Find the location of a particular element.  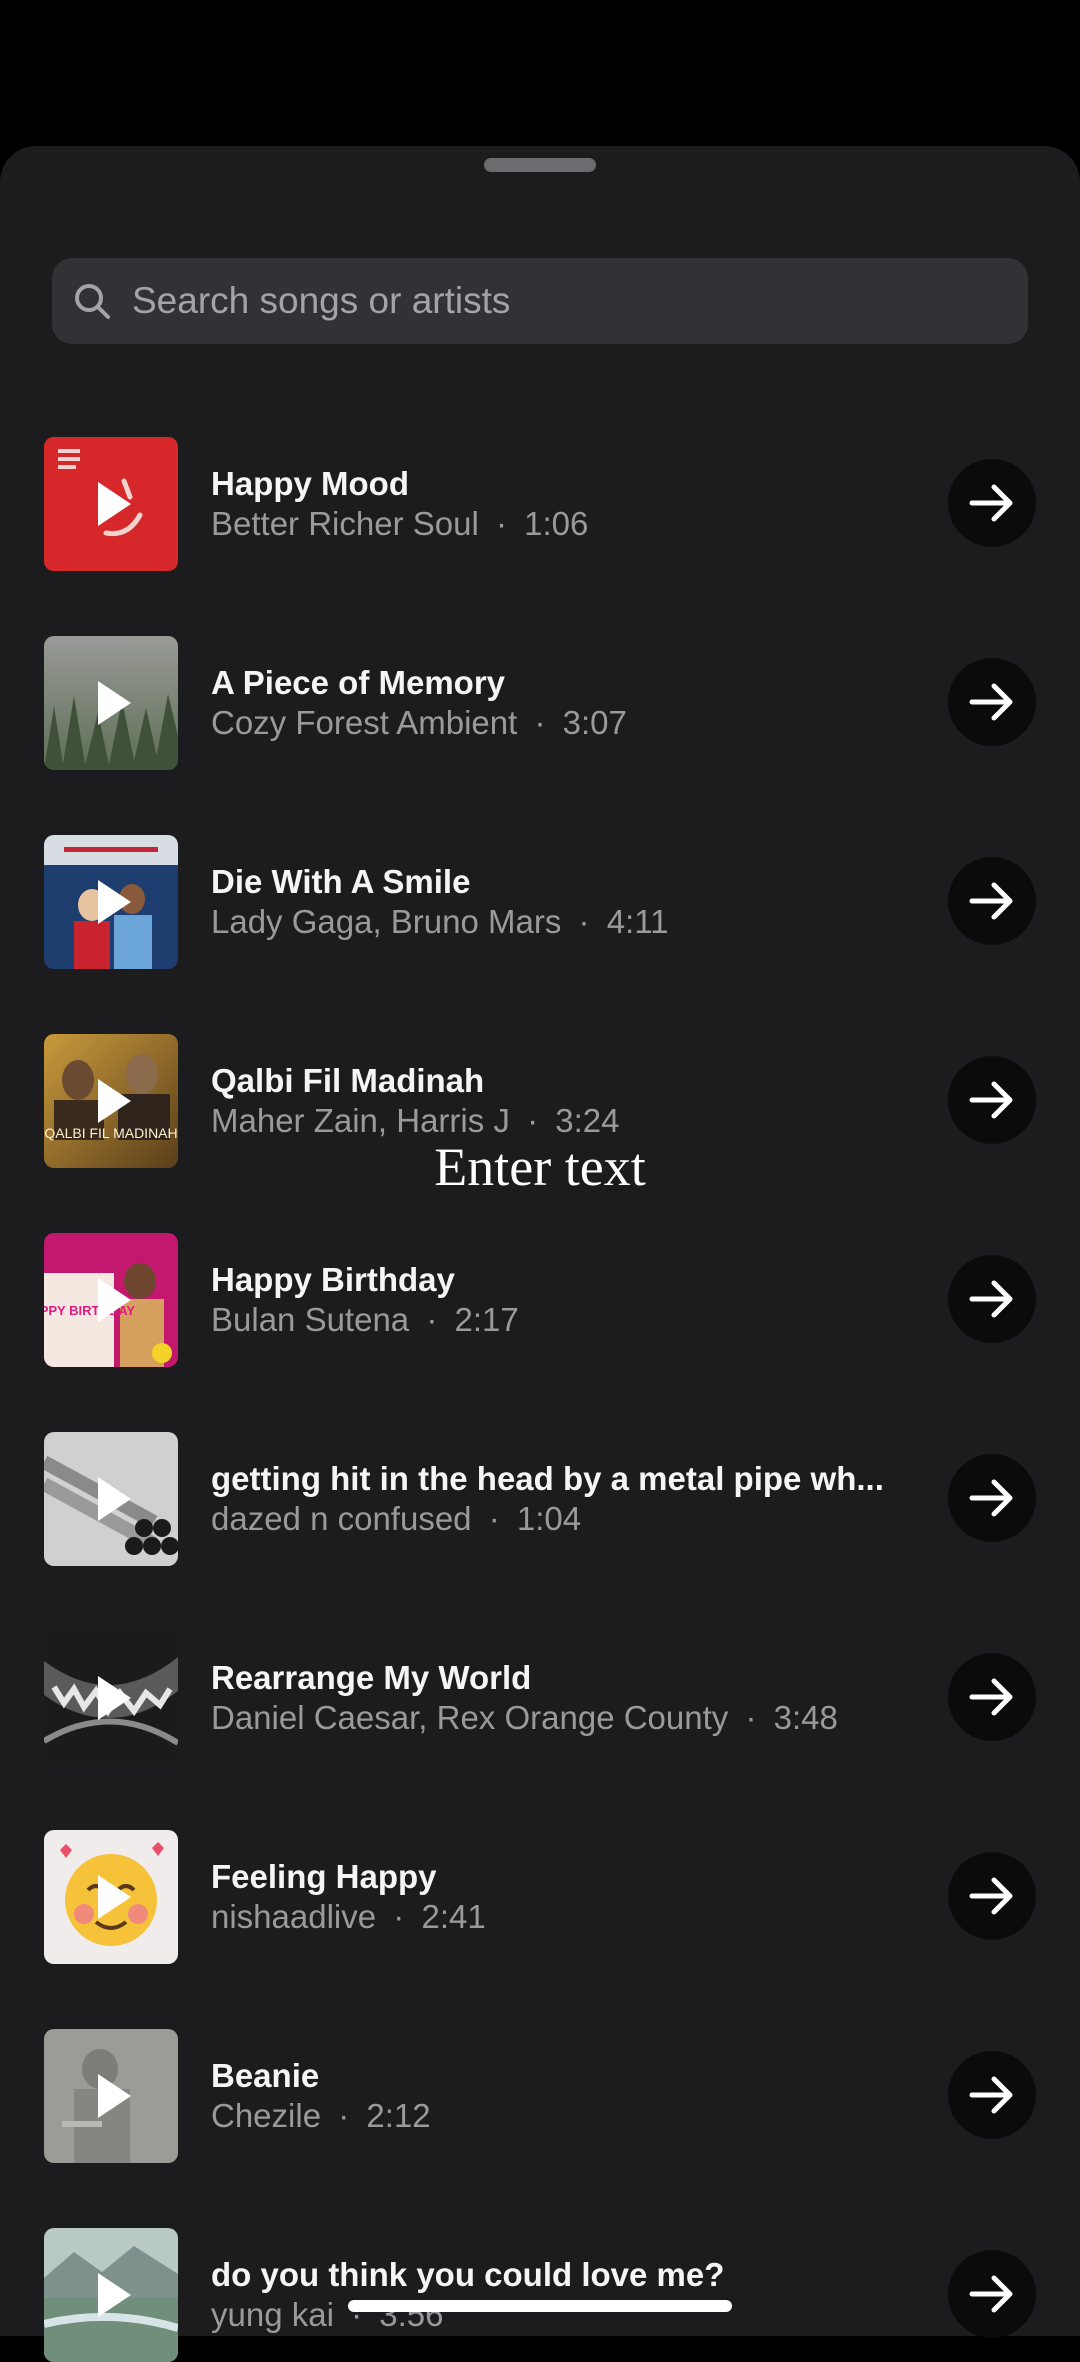

song-meta: Maher Zain, Harris J · 3:24 is located at coordinates (571, 1121).